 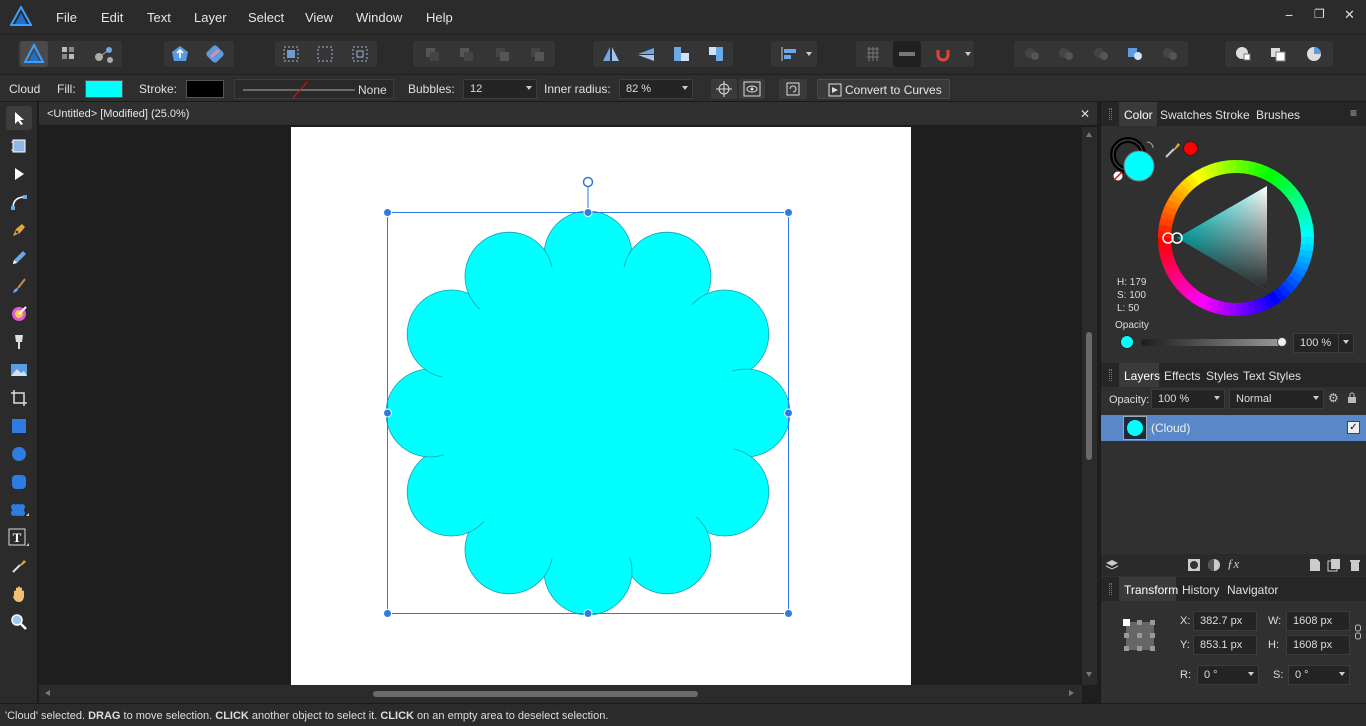 I want to click on vertical-scrollbar, so click(x=1089, y=406).